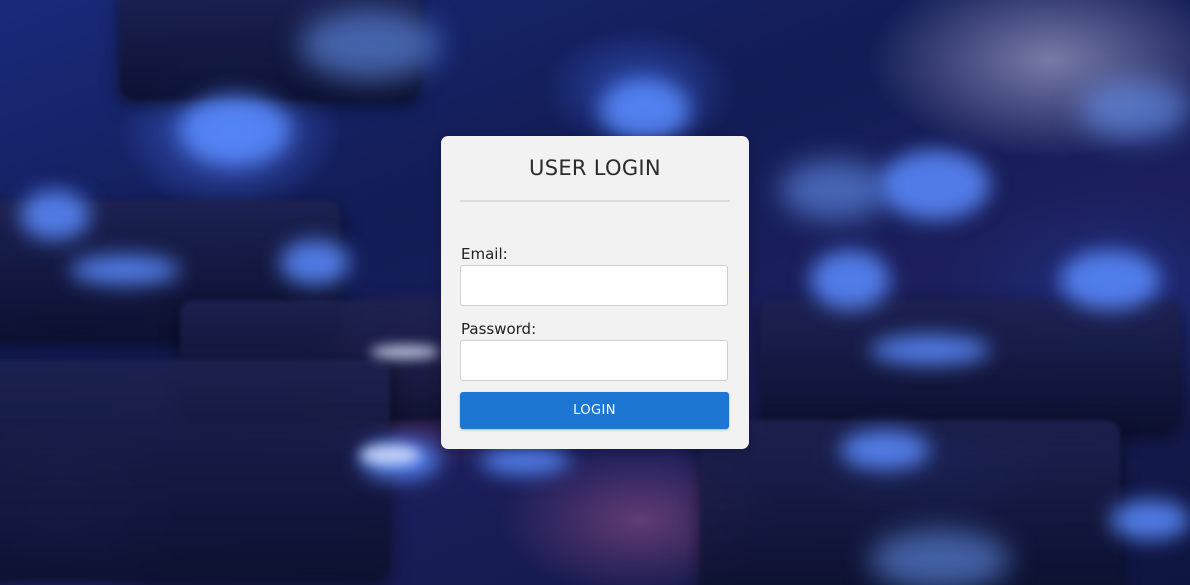 This screenshot has height=585, width=1190. What do you see at coordinates (594, 285) in the screenshot?
I see `email-input` at bounding box center [594, 285].